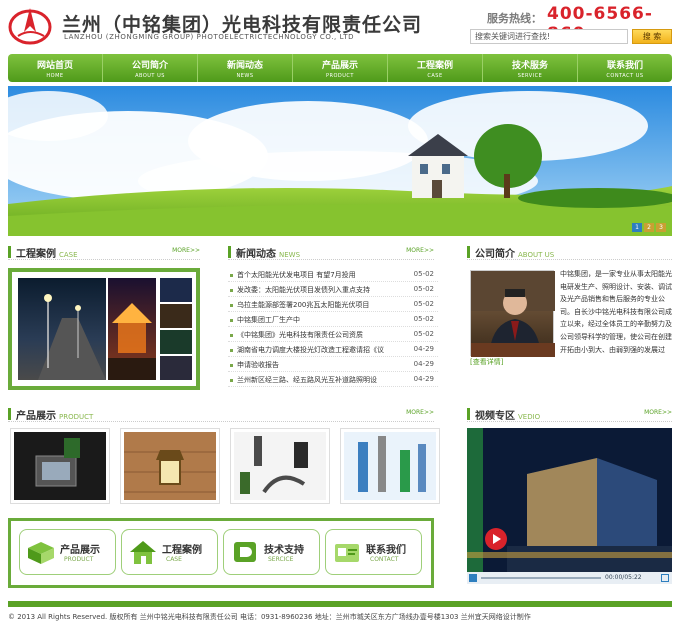 This screenshot has width=680, height=632. I want to click on section-title: 工程案例 CASE, so click(47, 252).